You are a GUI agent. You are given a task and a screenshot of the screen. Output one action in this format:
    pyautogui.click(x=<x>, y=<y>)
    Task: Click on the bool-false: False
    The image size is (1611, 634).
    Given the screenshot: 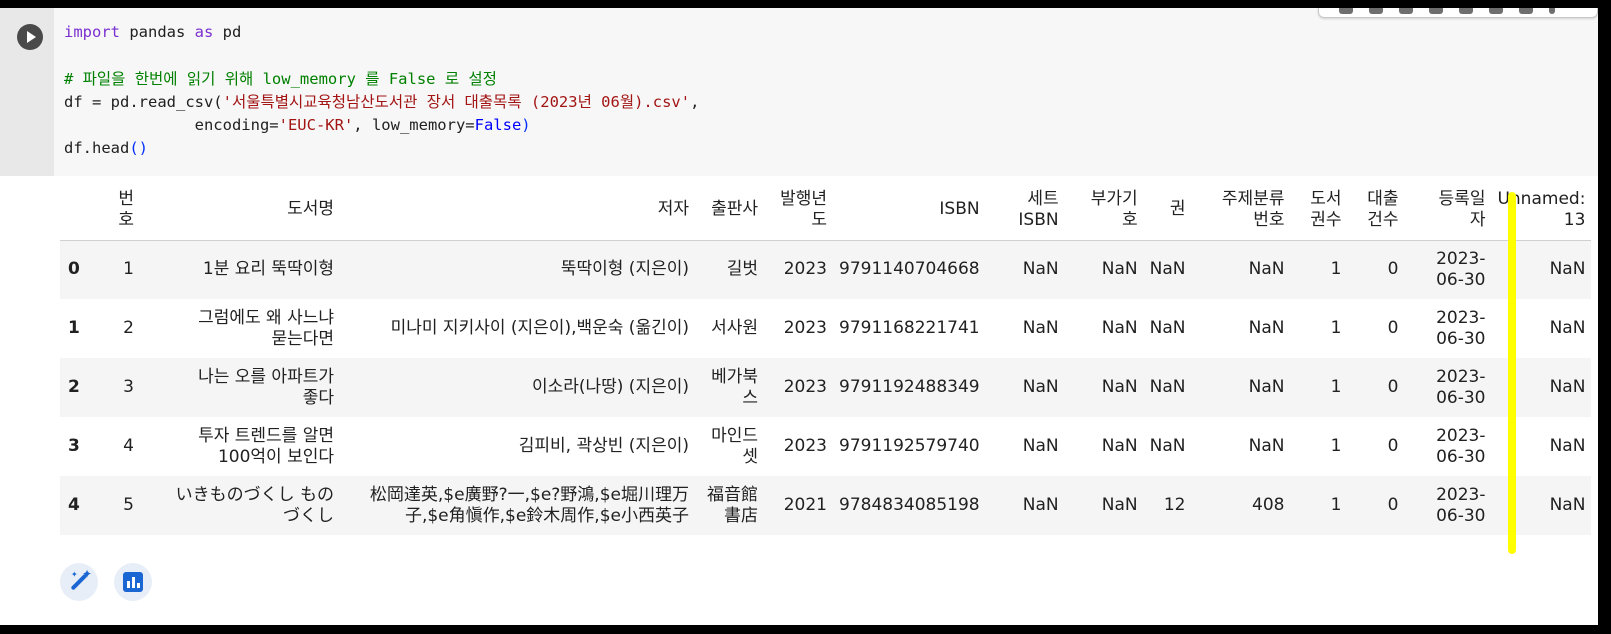 What is the action you would take?
    pyautogui.click(x=498, y=125)
    